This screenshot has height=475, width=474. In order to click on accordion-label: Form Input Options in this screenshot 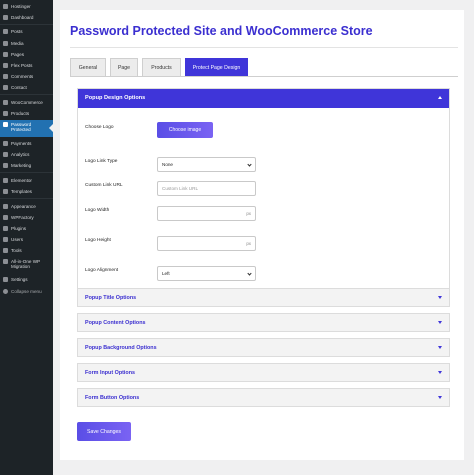, I will do `click(110, 373)`.